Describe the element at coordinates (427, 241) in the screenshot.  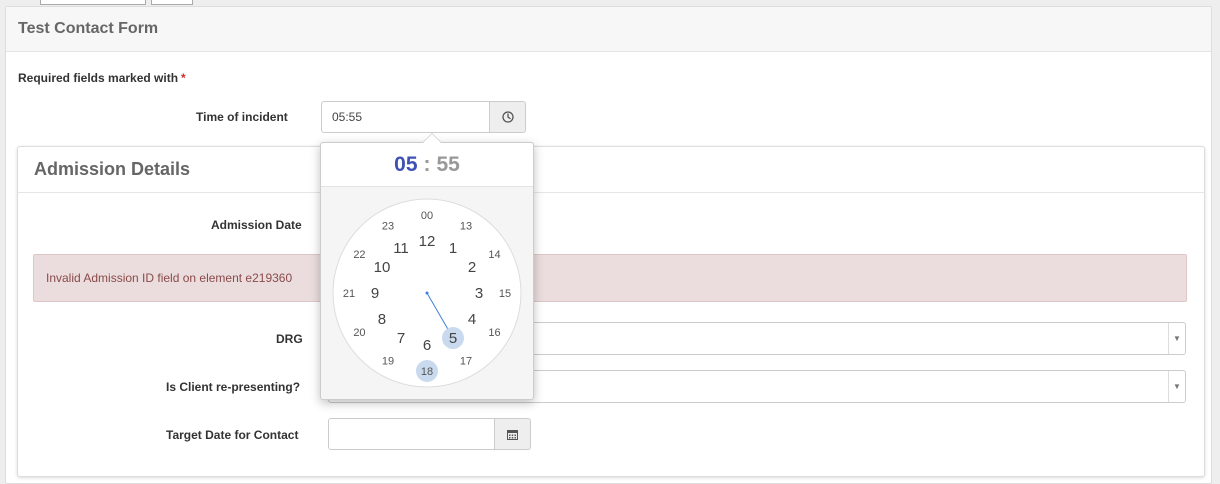
I see `clock-hour-12: 12` at that location.